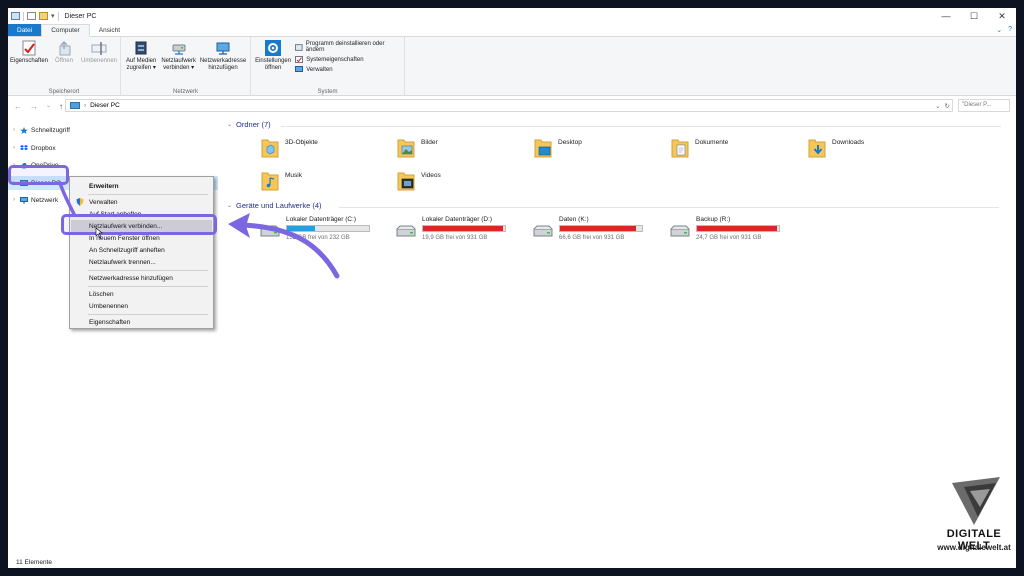  I want to click on menu-item-verwalten: Verwalten, so click(141, 202).